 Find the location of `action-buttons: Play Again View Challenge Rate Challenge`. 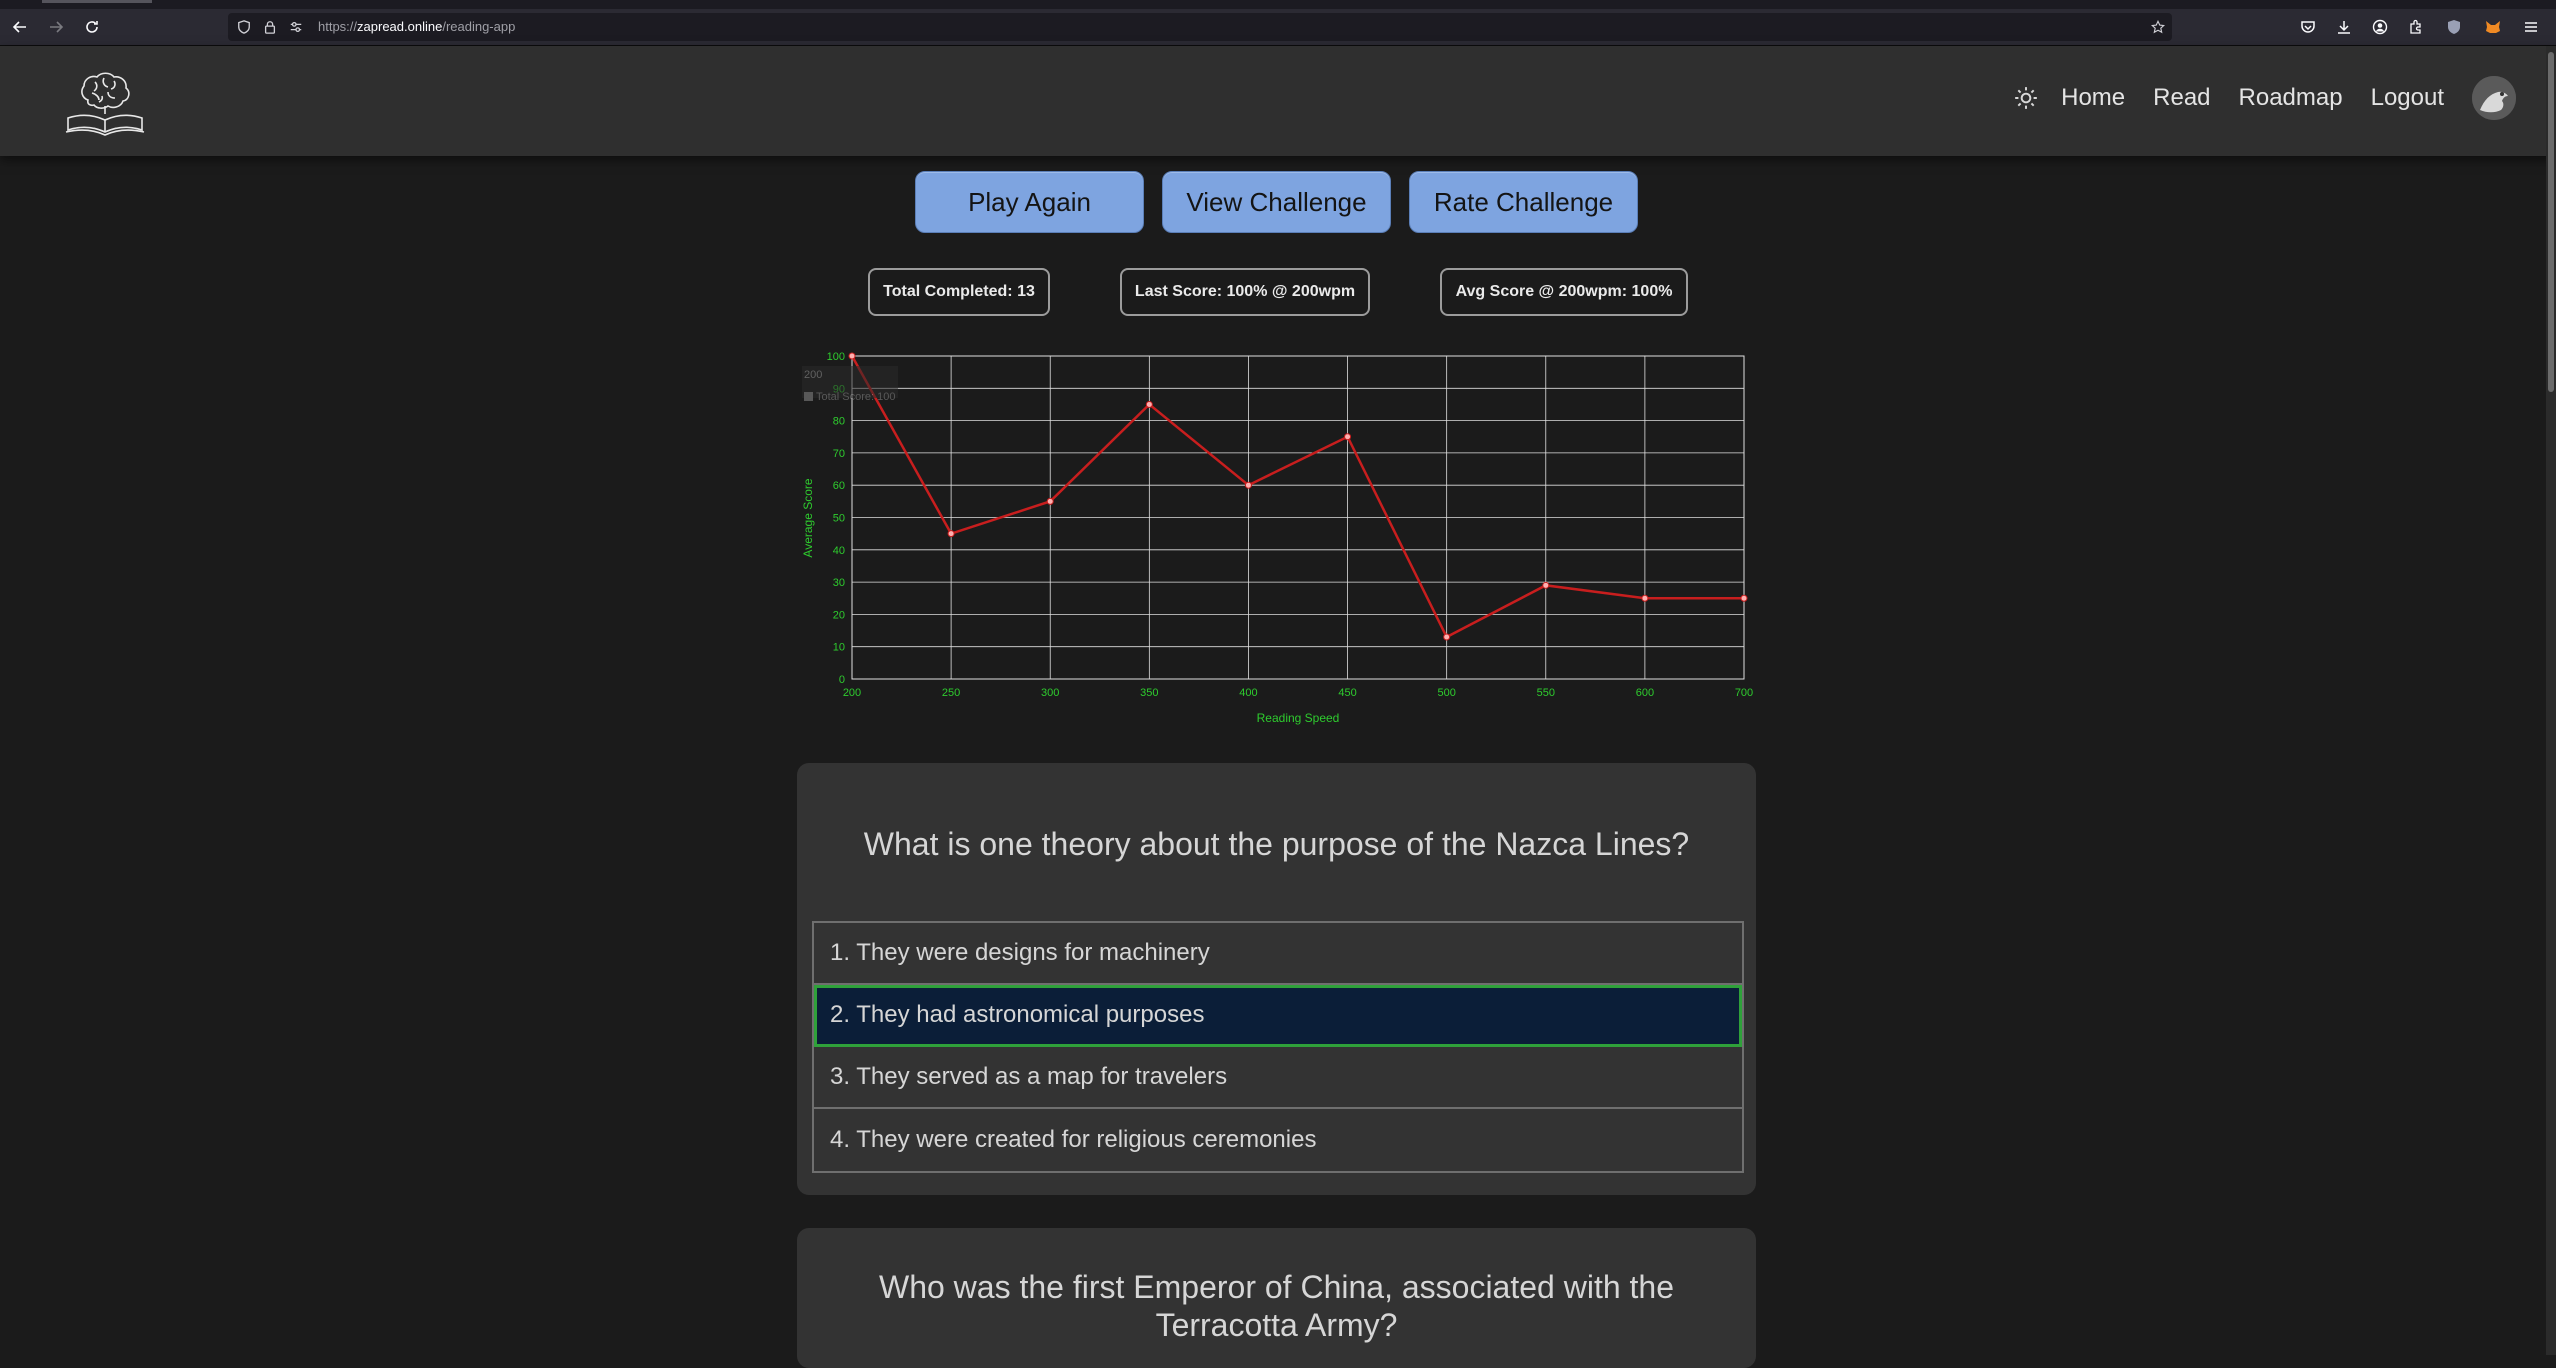

action-buttons: Play Again View Challenge Rate Challenge is located at coordinates (1276, 202).